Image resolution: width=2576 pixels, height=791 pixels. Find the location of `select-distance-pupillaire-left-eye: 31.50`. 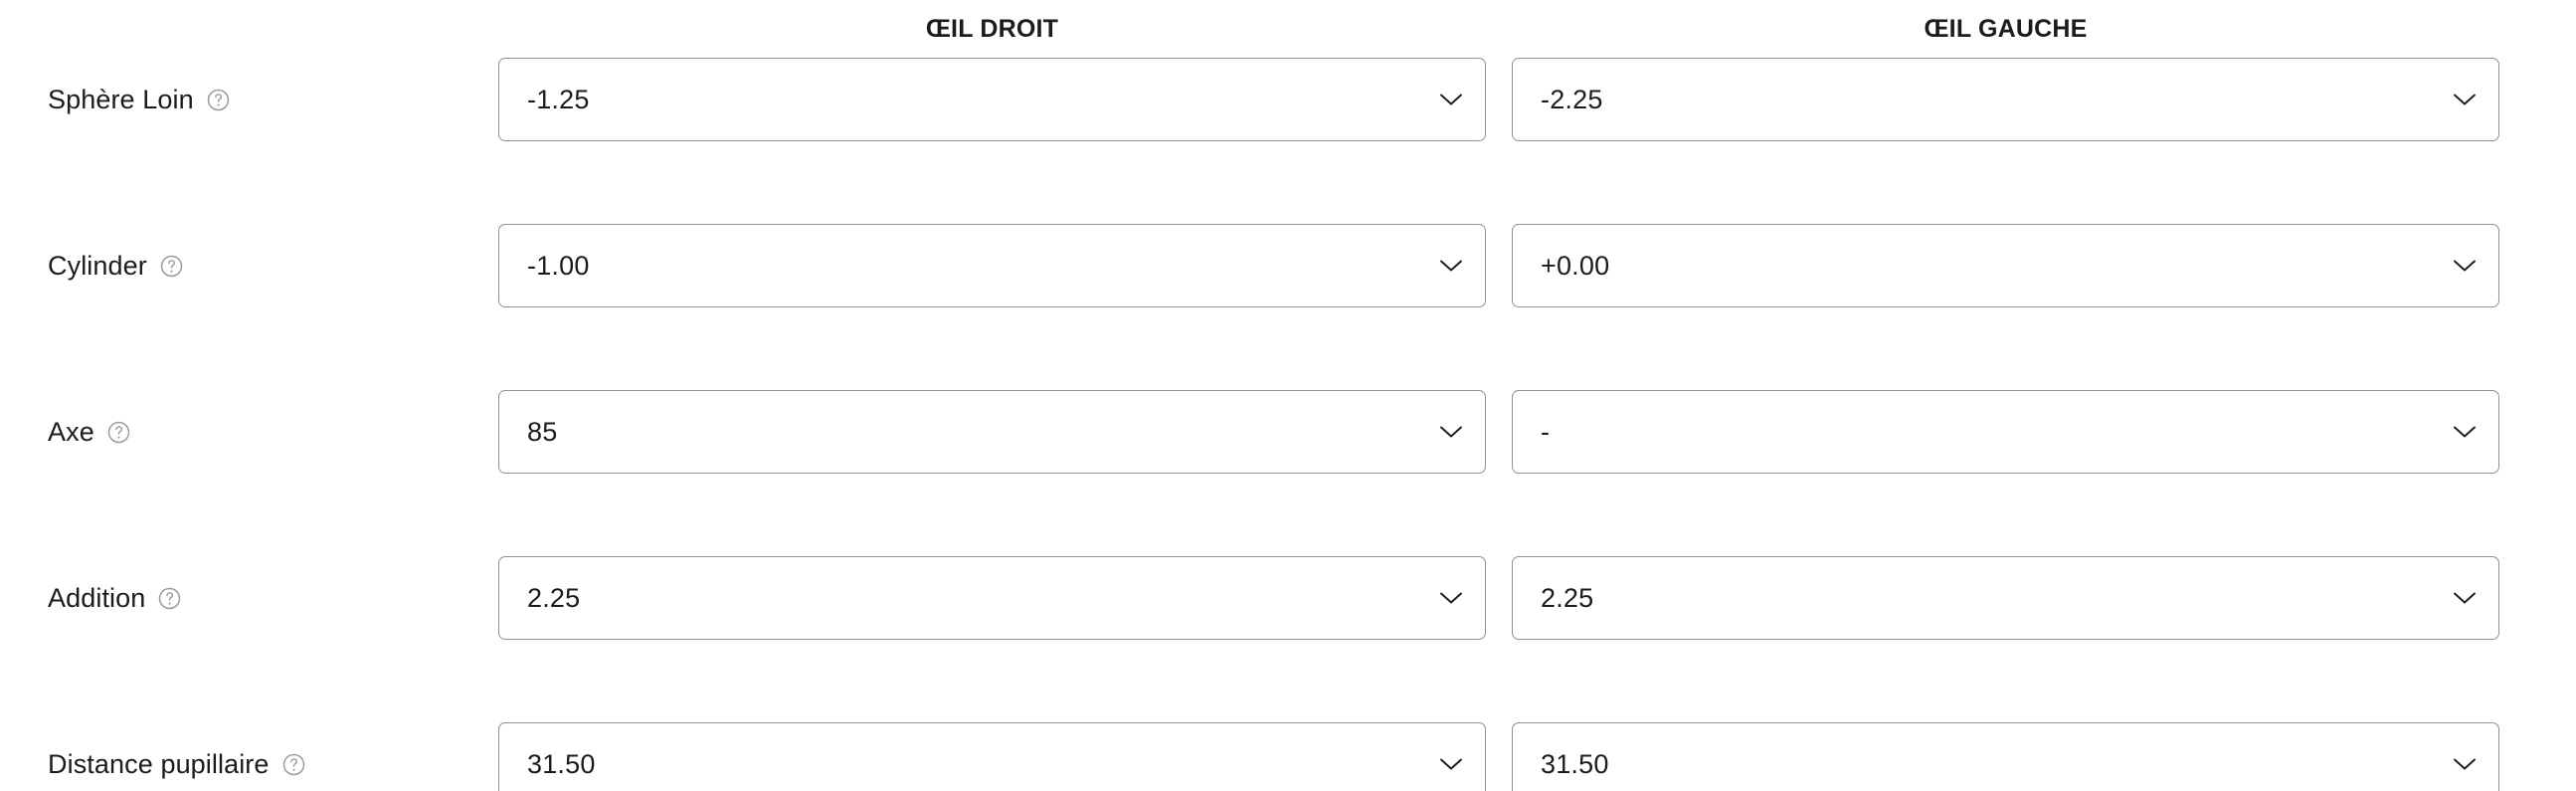

select-distance-pupillaire-left-eye: 31.50 is located at coordinates (2005, 756).